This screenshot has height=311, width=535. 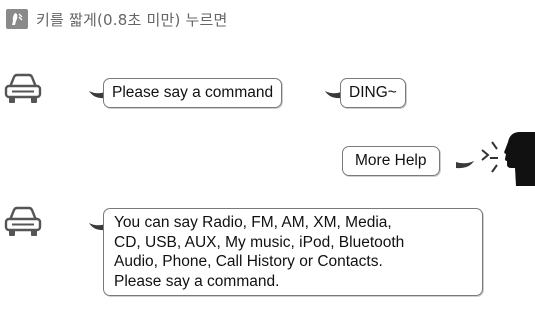 What do you see at coordinates (253, 222) in the screenshot?
I see `response-line: You can say Radio, FM, AM, XM, Media,` at bounding box center [253, 222].